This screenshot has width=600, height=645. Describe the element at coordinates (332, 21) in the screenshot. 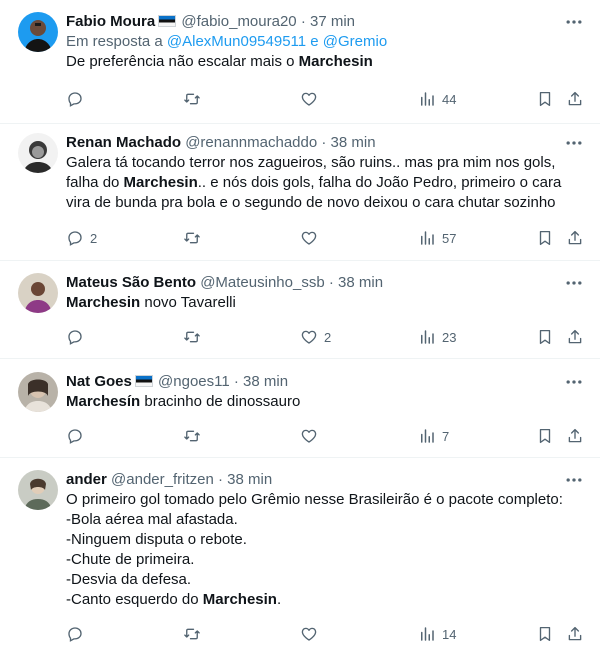

I see `timestamp: 37 min` at that location.